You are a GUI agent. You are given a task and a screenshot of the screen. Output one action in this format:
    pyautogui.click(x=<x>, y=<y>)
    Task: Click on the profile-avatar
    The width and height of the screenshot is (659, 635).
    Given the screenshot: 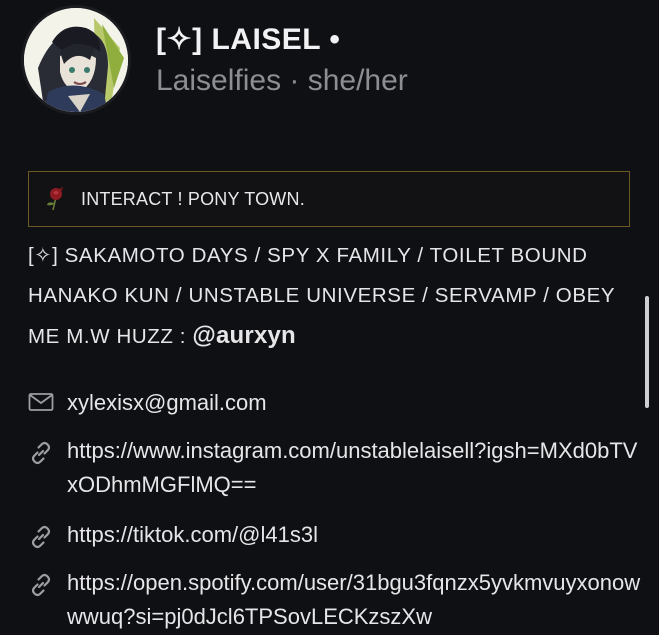 What is the action you would take?
    pyautogui.click(x=76, y=60)
    